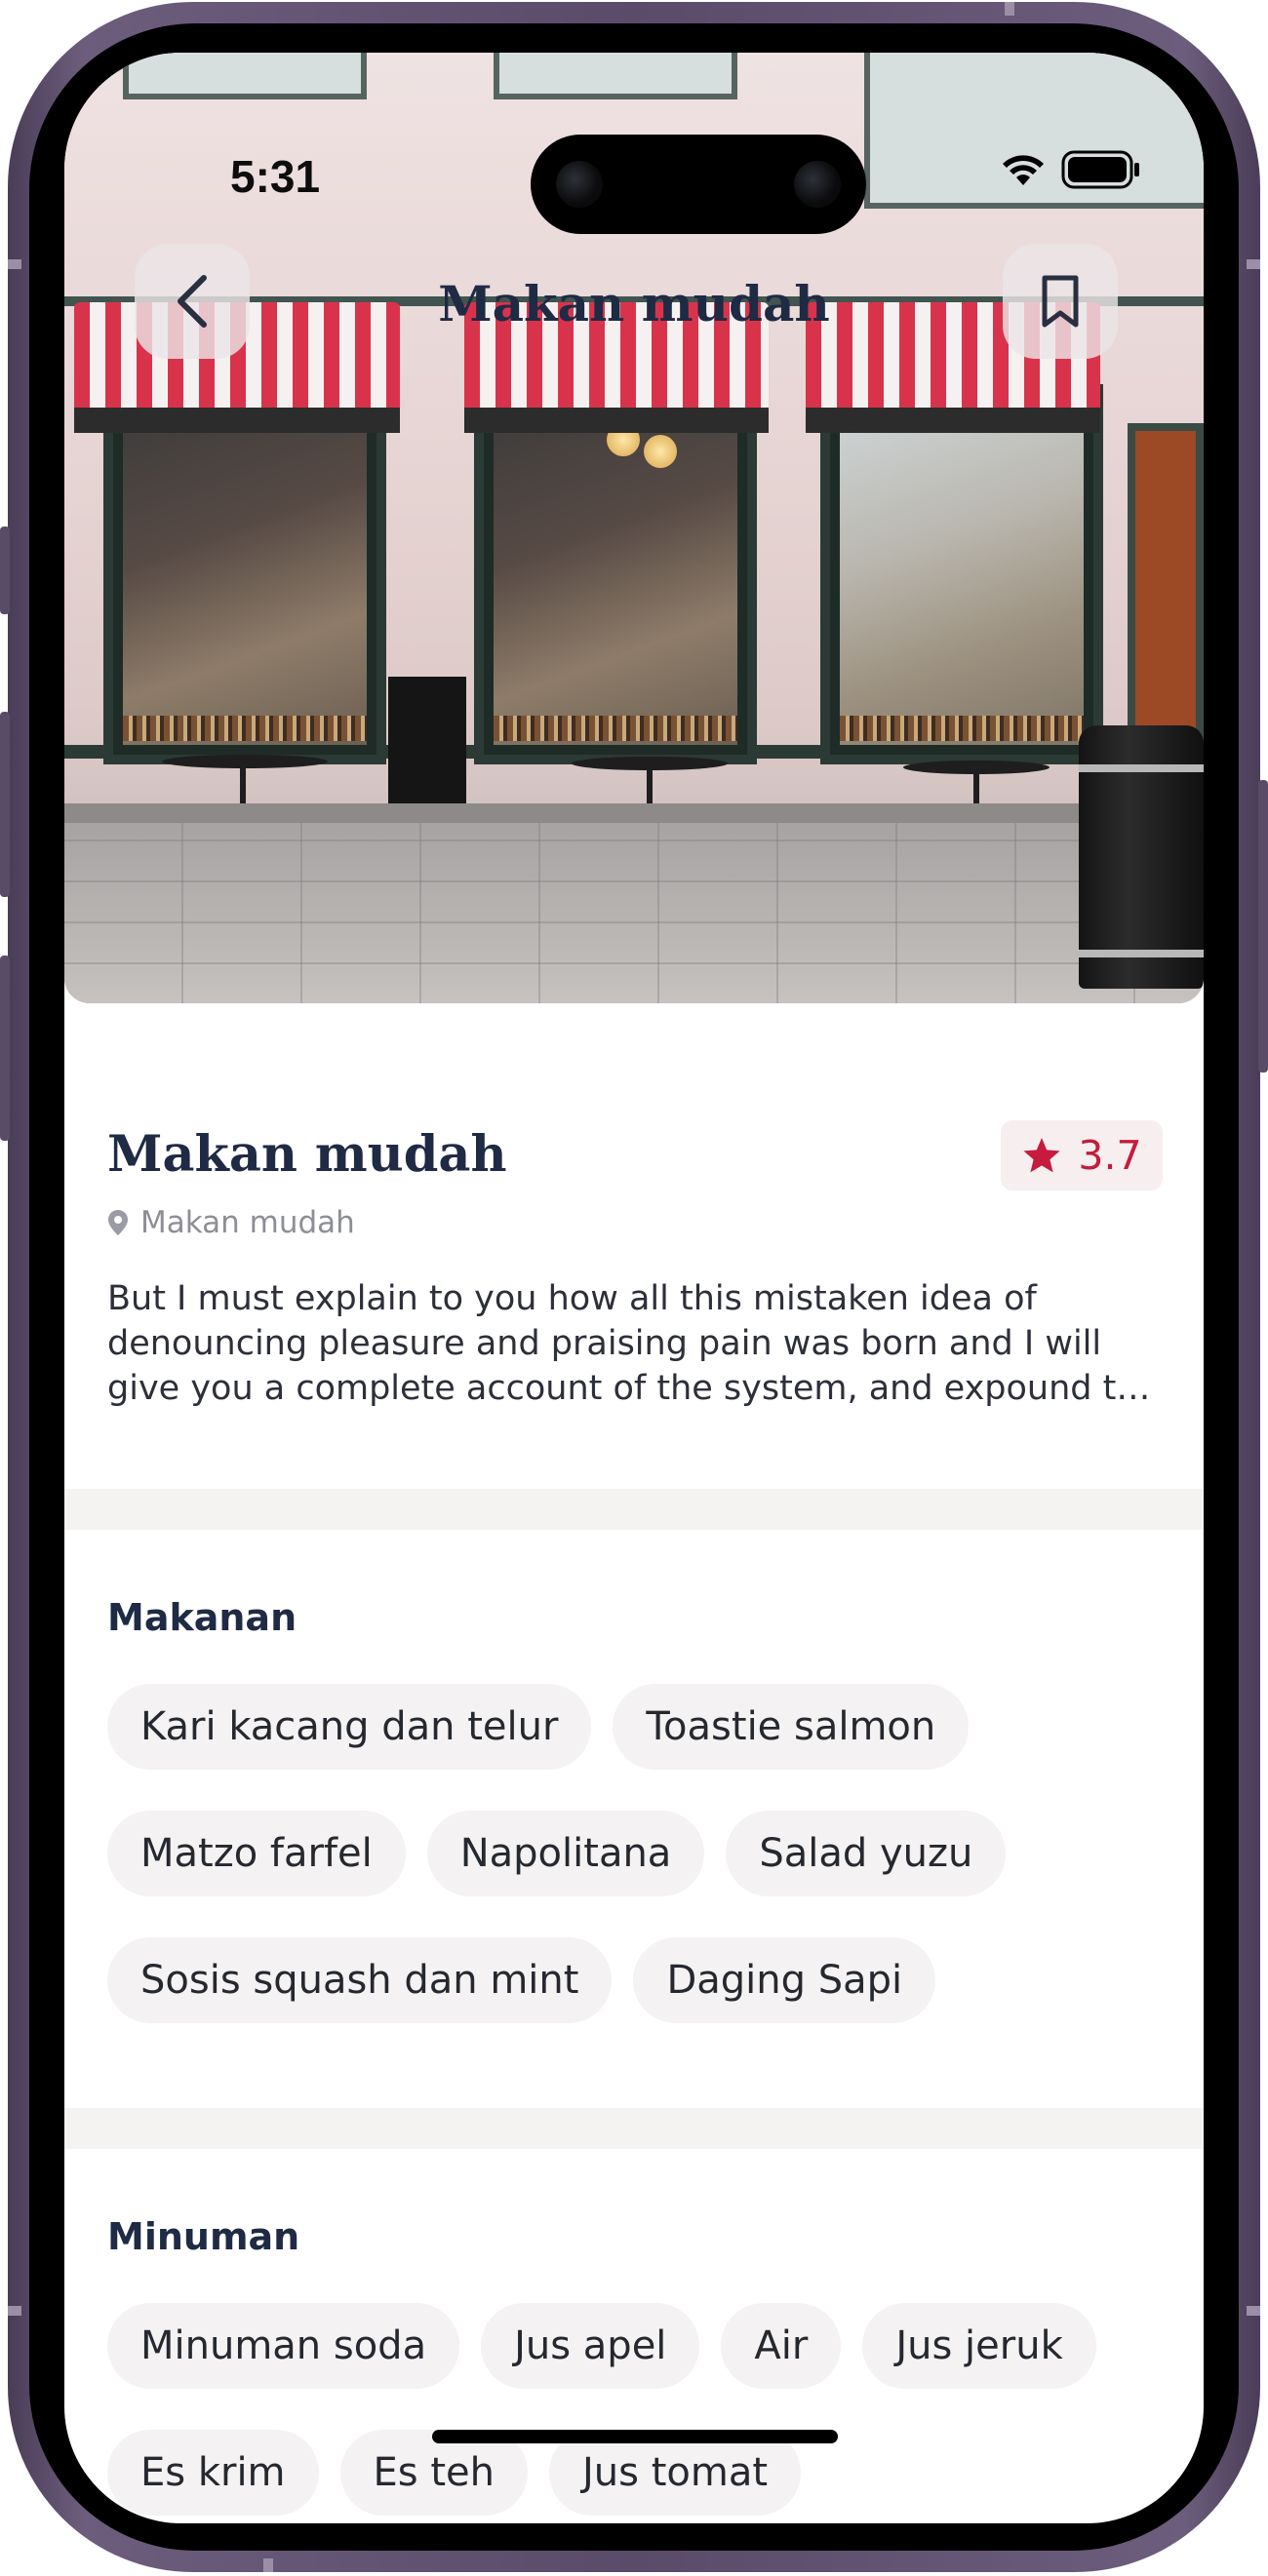  What do you see at coordinates (5, 570) in the screenshot?
I see `action-button` at bounding box center [5, 570].